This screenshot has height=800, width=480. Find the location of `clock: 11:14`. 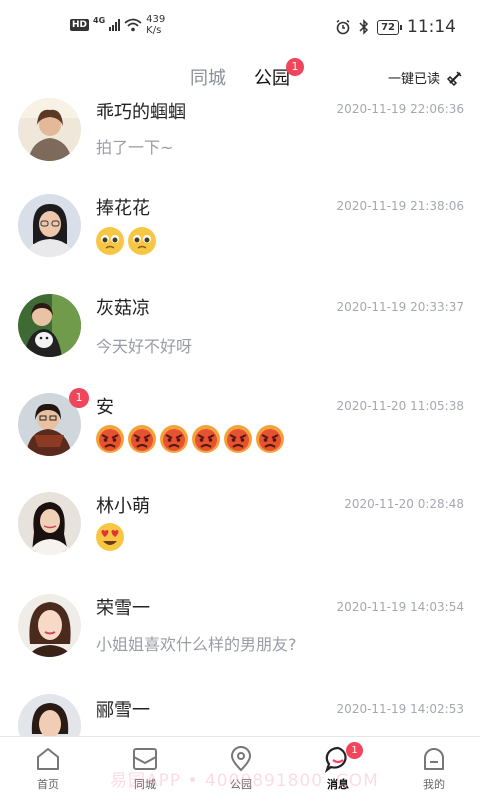

clock: 11:14 is located at coordinates (431, 27).